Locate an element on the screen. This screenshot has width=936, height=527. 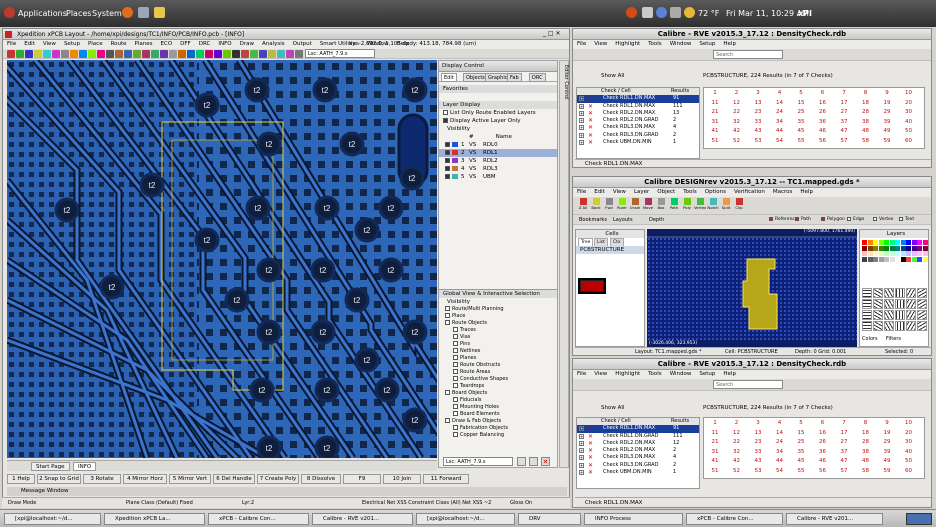
designrev-tool: Vertex is located at coordinates (700, 206).